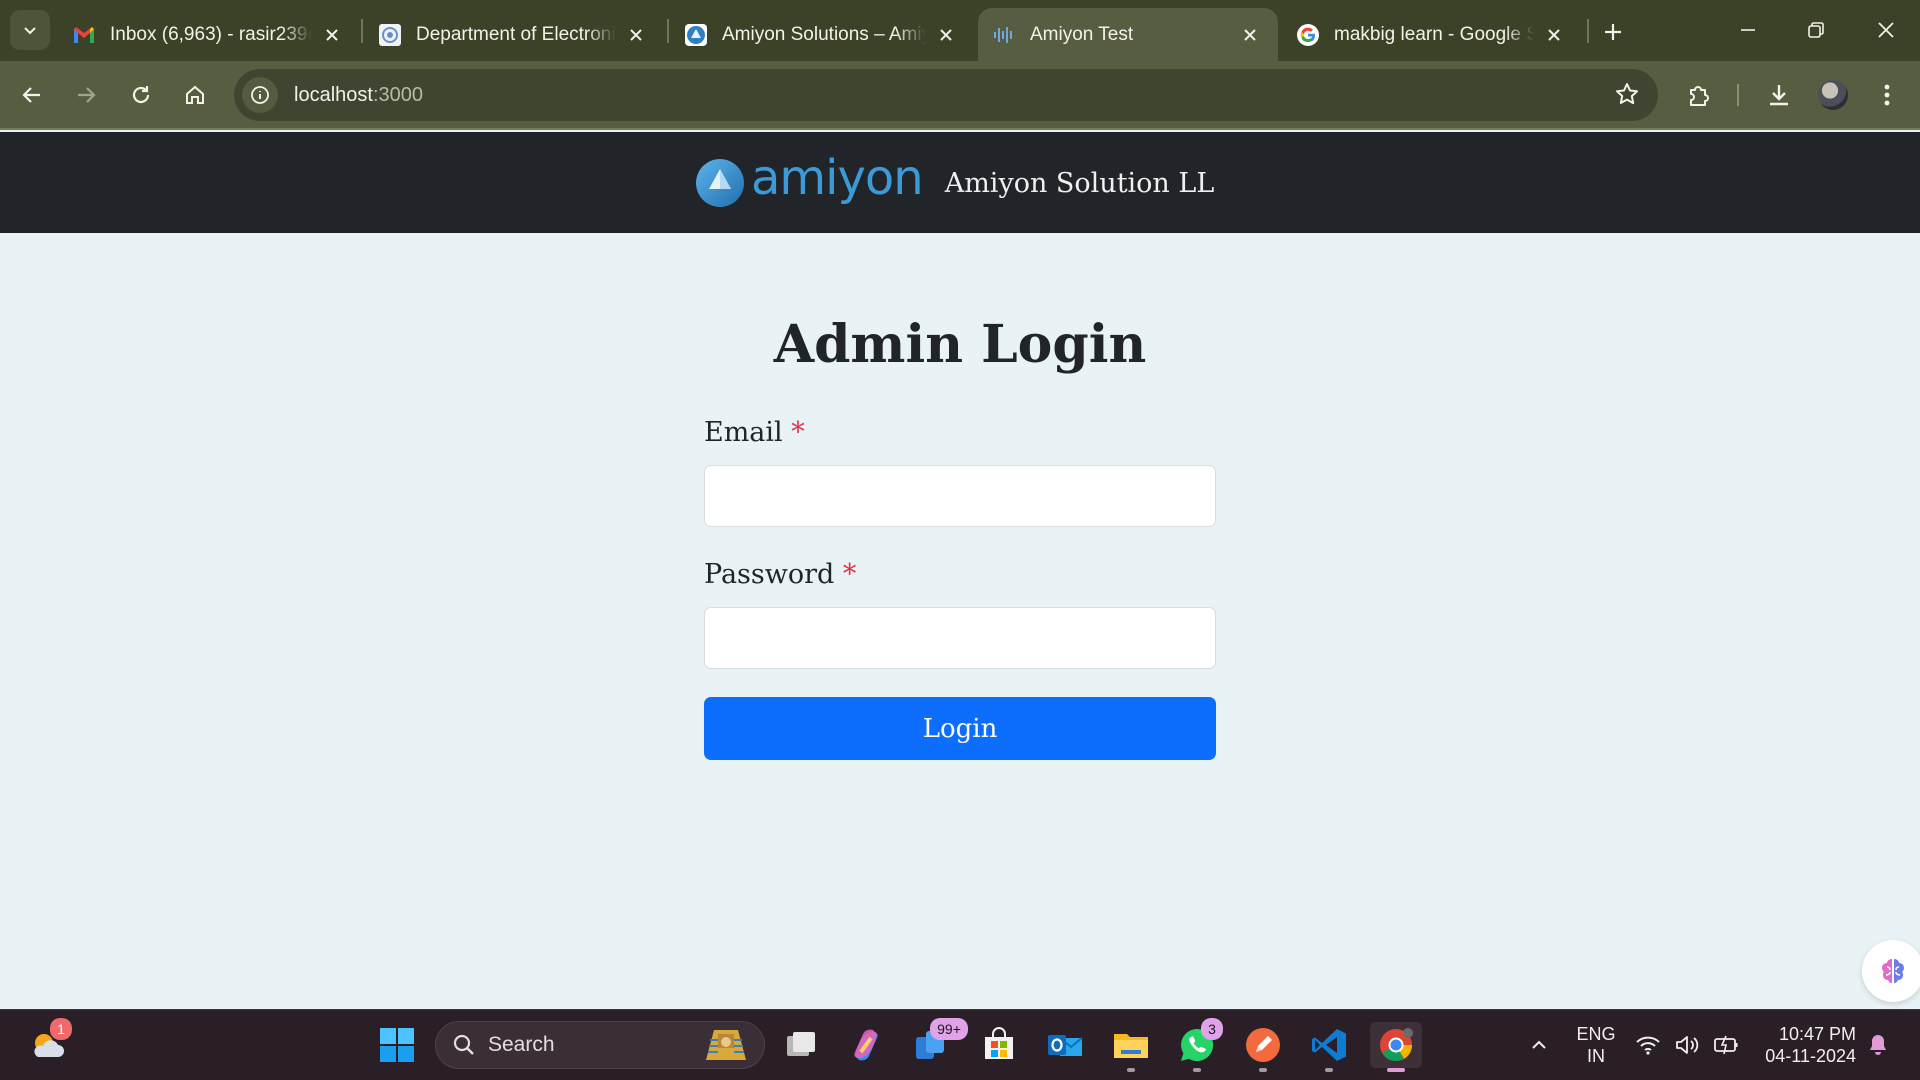 Image resolution: width=1920 pixels, height=1080 pixels. I want to click on tab-search-button, so click(30, 30).